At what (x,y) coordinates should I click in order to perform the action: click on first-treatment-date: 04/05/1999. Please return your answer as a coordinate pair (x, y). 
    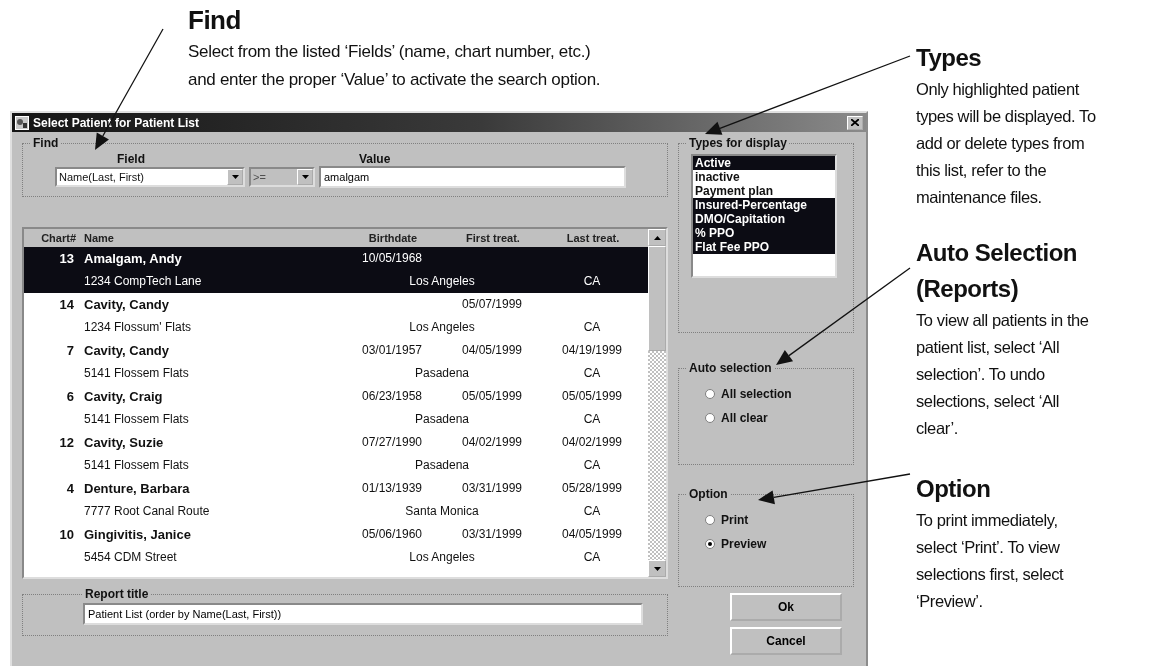
    Looking at the image, I should click on (492, 350).